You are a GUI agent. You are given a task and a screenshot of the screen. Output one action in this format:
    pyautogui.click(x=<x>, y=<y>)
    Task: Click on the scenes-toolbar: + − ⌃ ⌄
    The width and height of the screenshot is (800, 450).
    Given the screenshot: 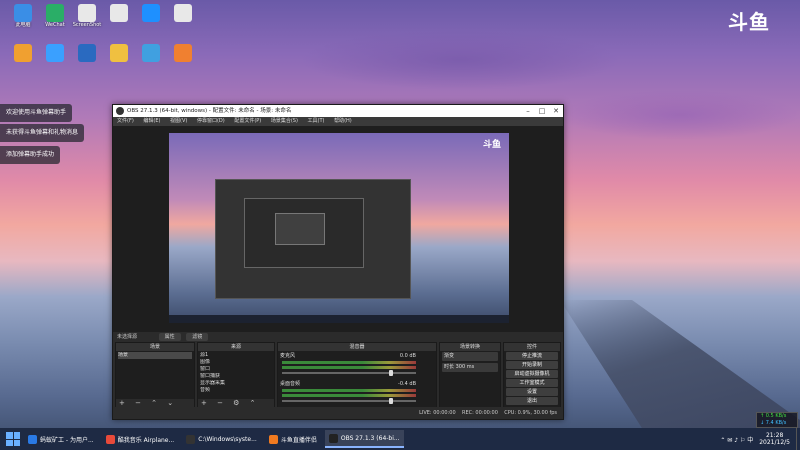 What is the action you would take?
    pyautogui.click(x=155, y=403)
    